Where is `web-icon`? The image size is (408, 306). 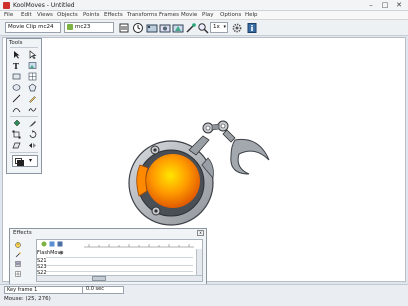
web-icon is located at coordinates (178, 28).